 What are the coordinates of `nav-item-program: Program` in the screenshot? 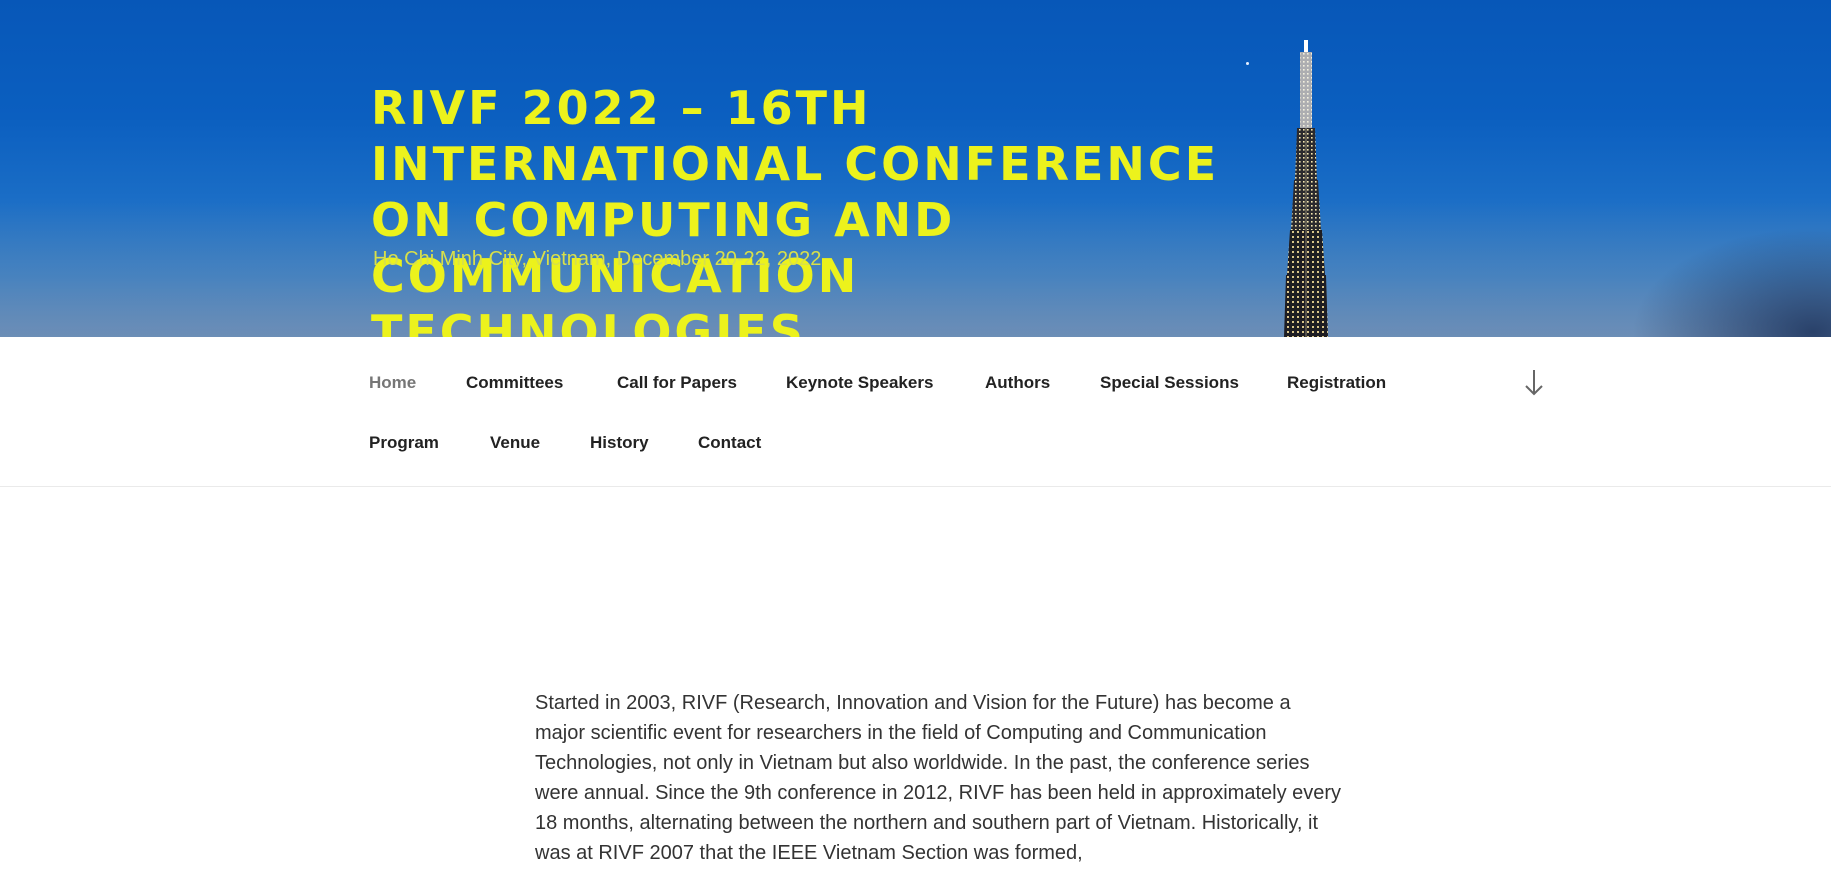 It's located at (404, 443).